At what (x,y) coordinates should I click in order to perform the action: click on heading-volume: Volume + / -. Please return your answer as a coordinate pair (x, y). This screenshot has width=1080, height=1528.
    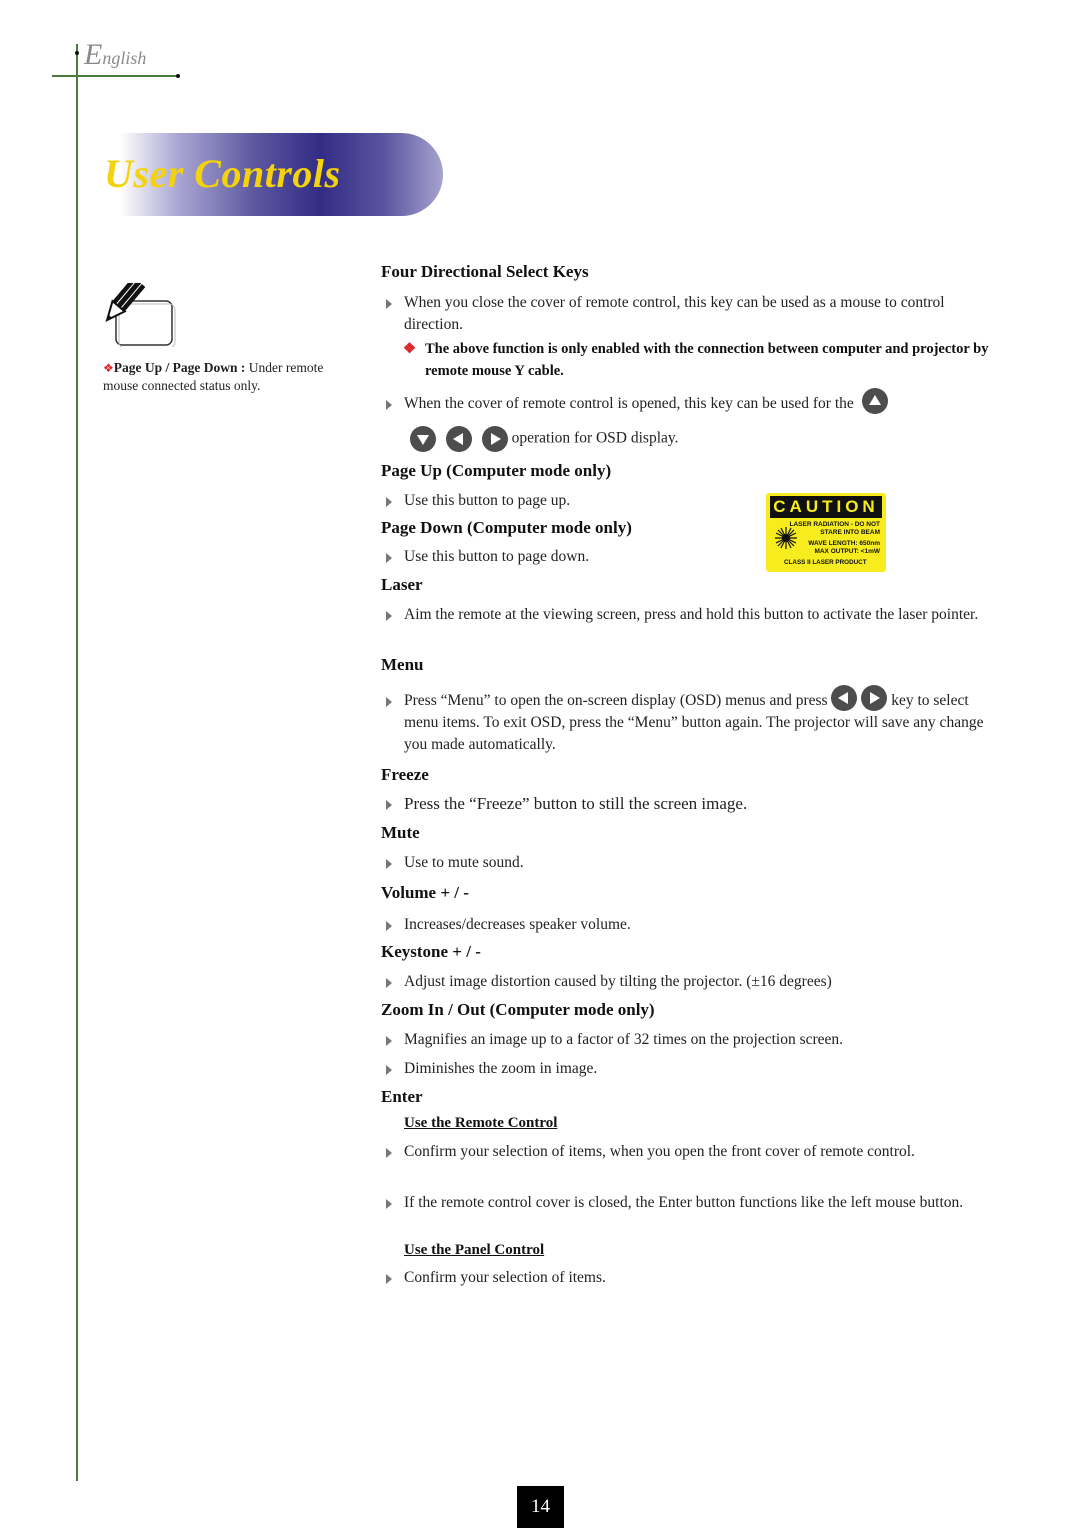
    Looking at the image, I should click on (425, 892).